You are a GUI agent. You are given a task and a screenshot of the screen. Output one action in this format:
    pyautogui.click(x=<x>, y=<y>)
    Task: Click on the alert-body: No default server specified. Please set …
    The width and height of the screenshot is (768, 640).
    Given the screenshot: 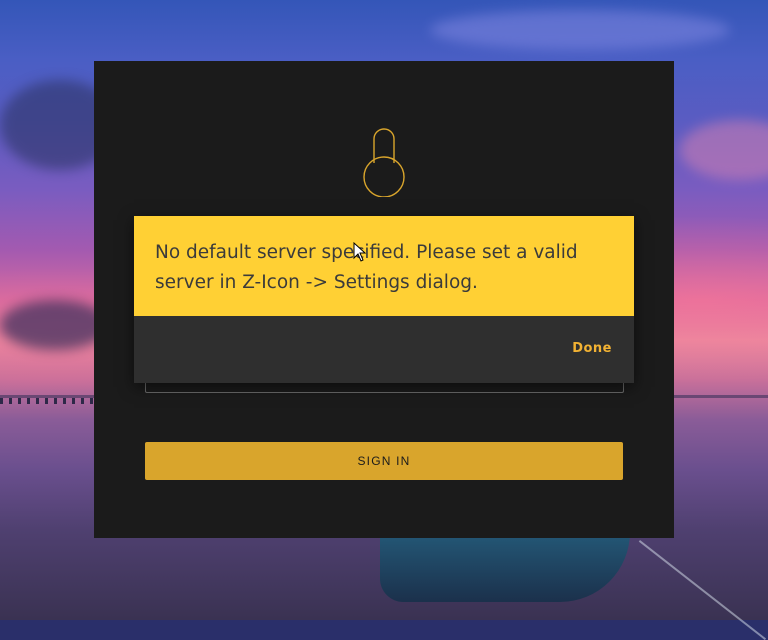 What is the action you would take?
    pyautogui.click(x=384, y=266)
    